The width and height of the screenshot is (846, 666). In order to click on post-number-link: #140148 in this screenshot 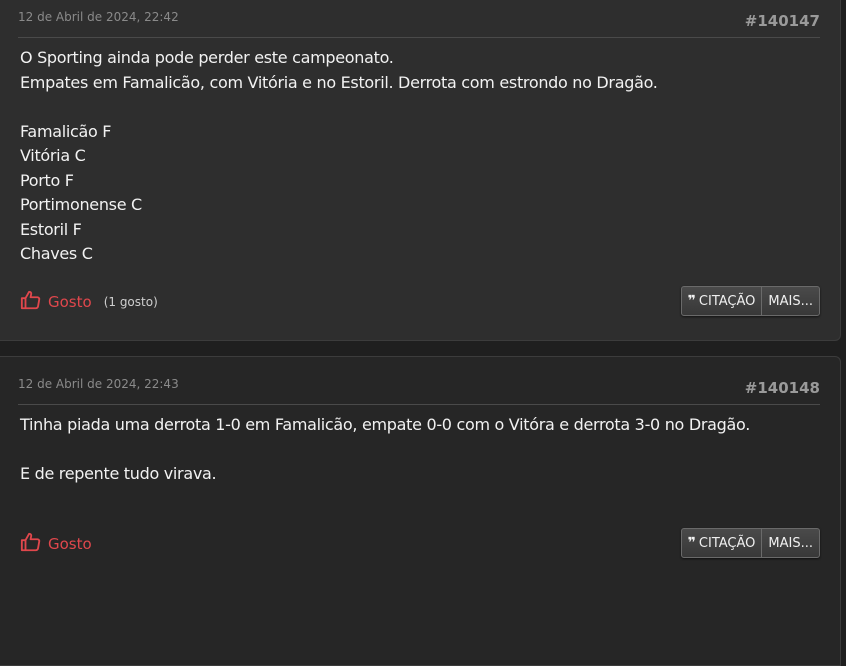, I will do `click(782, 388)`.